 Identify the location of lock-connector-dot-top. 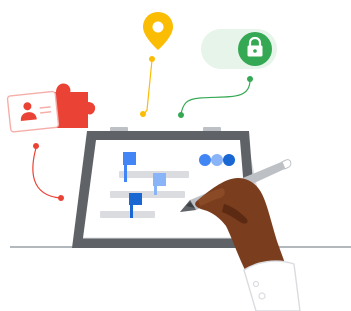
(250, 79).